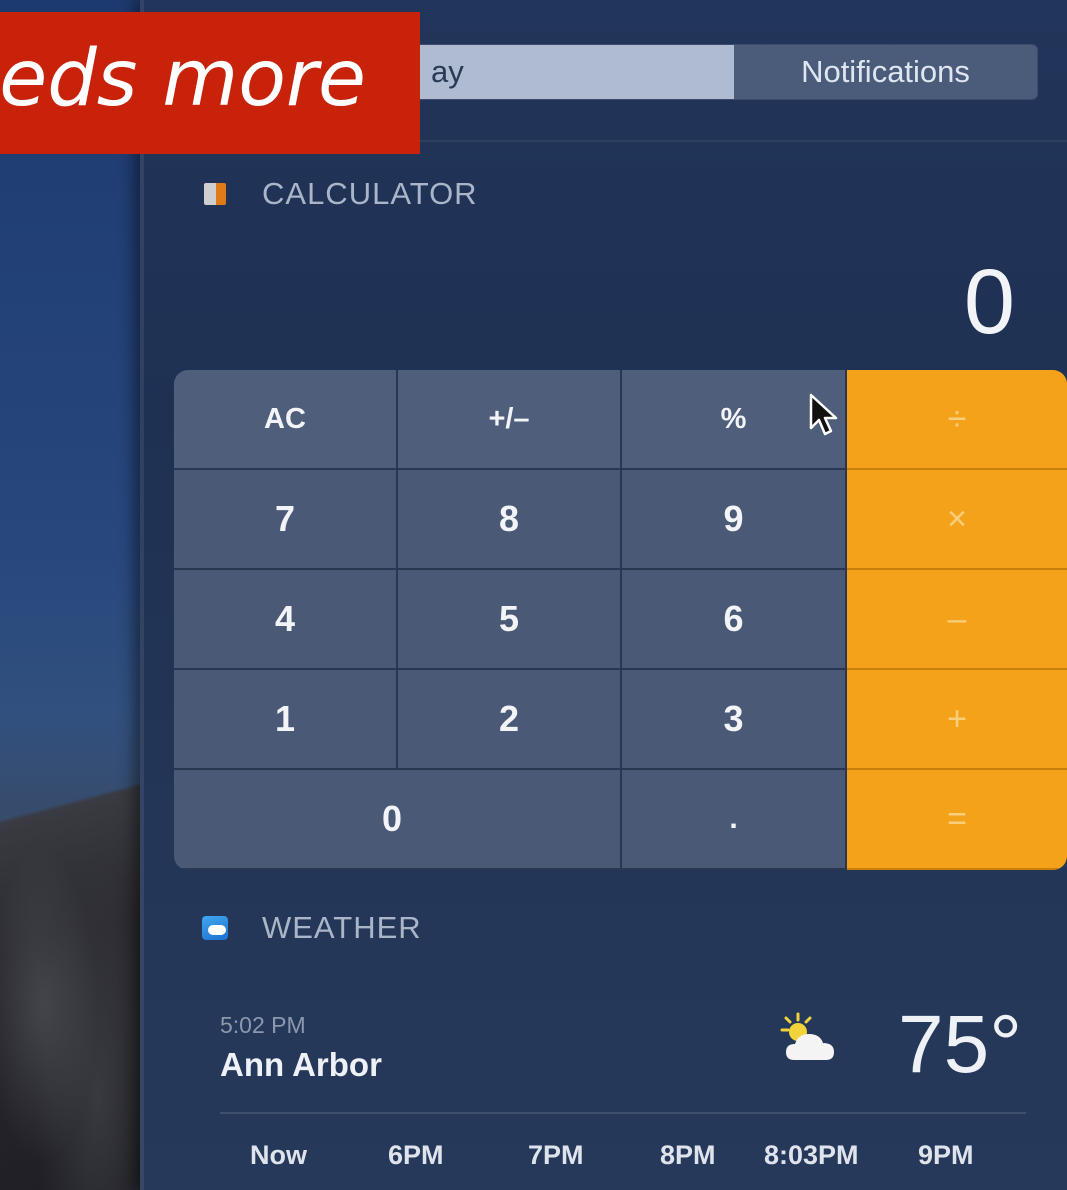 The height and width of the screenshot is (1190, 1067). I want to click on hour-label: 9PM, so click(946, 1155).